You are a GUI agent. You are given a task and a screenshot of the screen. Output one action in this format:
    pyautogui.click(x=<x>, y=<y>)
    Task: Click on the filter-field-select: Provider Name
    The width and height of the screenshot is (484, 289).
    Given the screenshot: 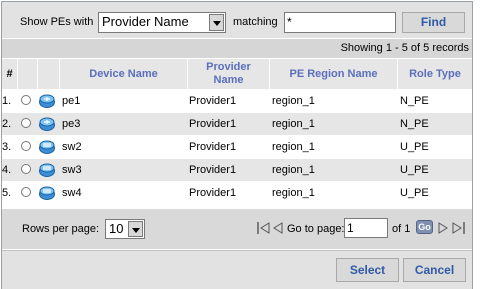 What is the action you would take?
    pyautogui.click(x=162, y=22)
    